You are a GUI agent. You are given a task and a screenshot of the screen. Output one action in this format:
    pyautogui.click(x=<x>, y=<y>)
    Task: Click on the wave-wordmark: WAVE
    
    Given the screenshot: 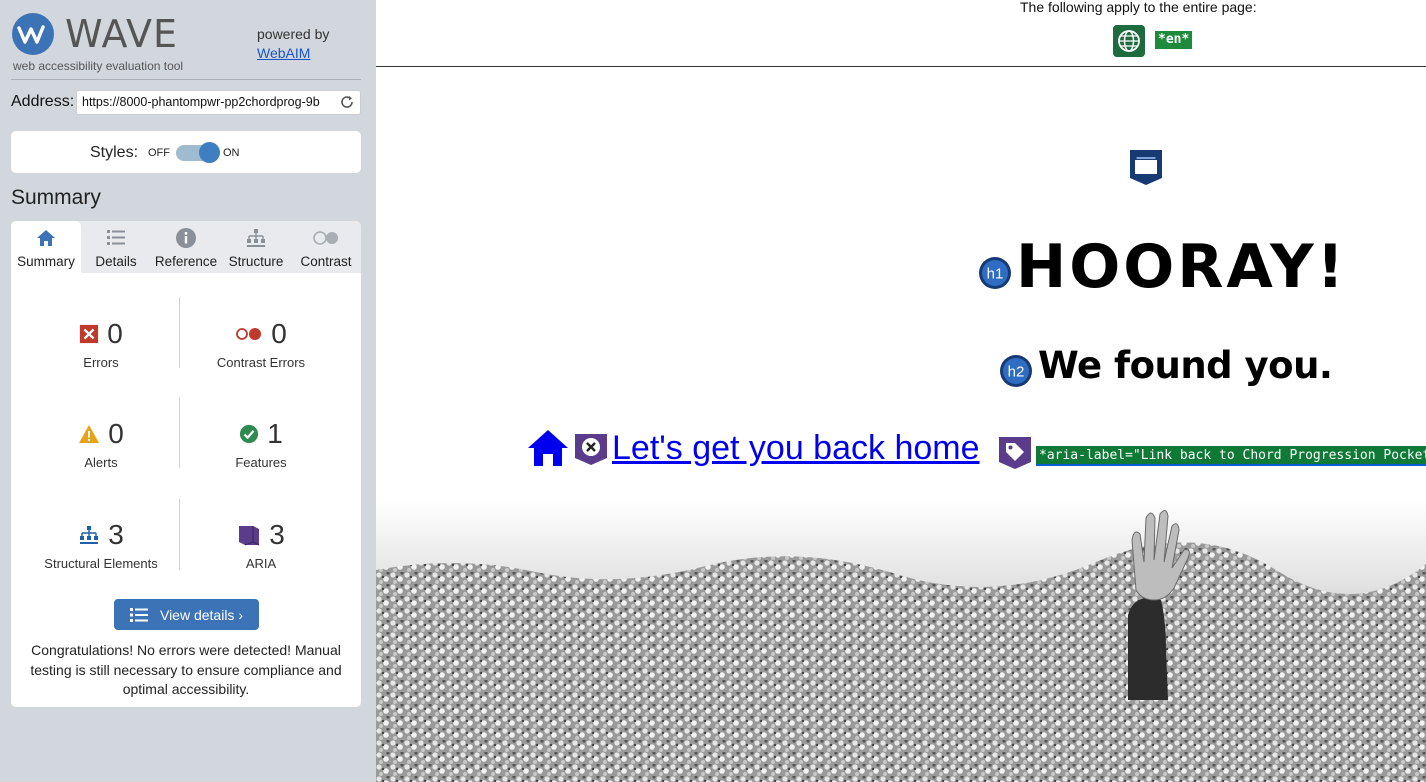 What is the action you would take?
    pyautogui.click(x=122, y=34)
    